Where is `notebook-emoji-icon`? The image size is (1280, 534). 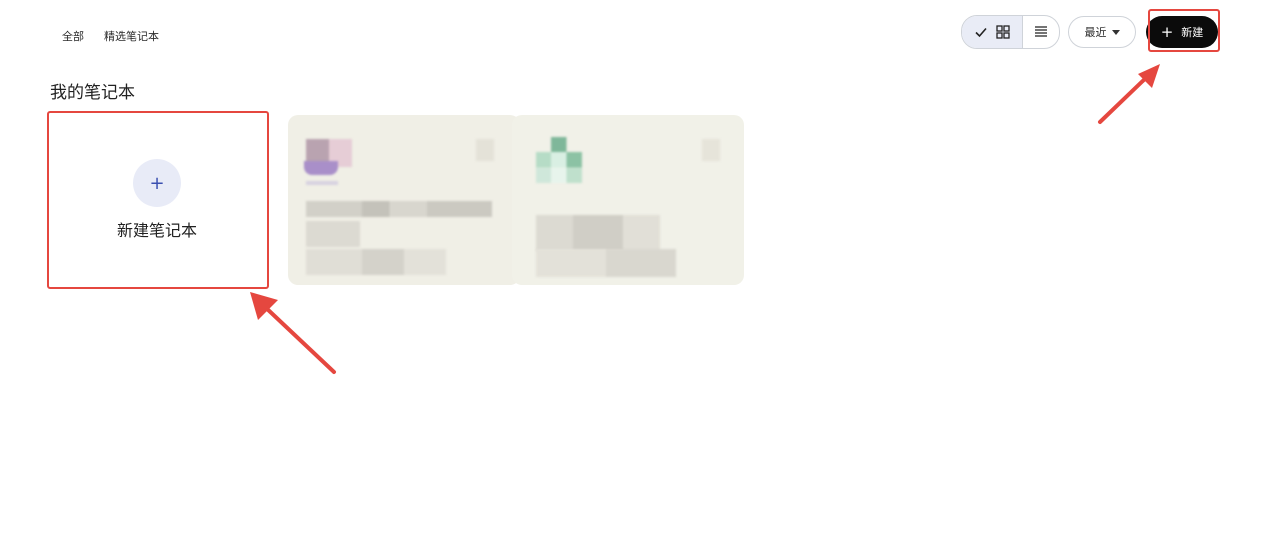 notebook-emoji-icon is located at coordinates (559, 160).